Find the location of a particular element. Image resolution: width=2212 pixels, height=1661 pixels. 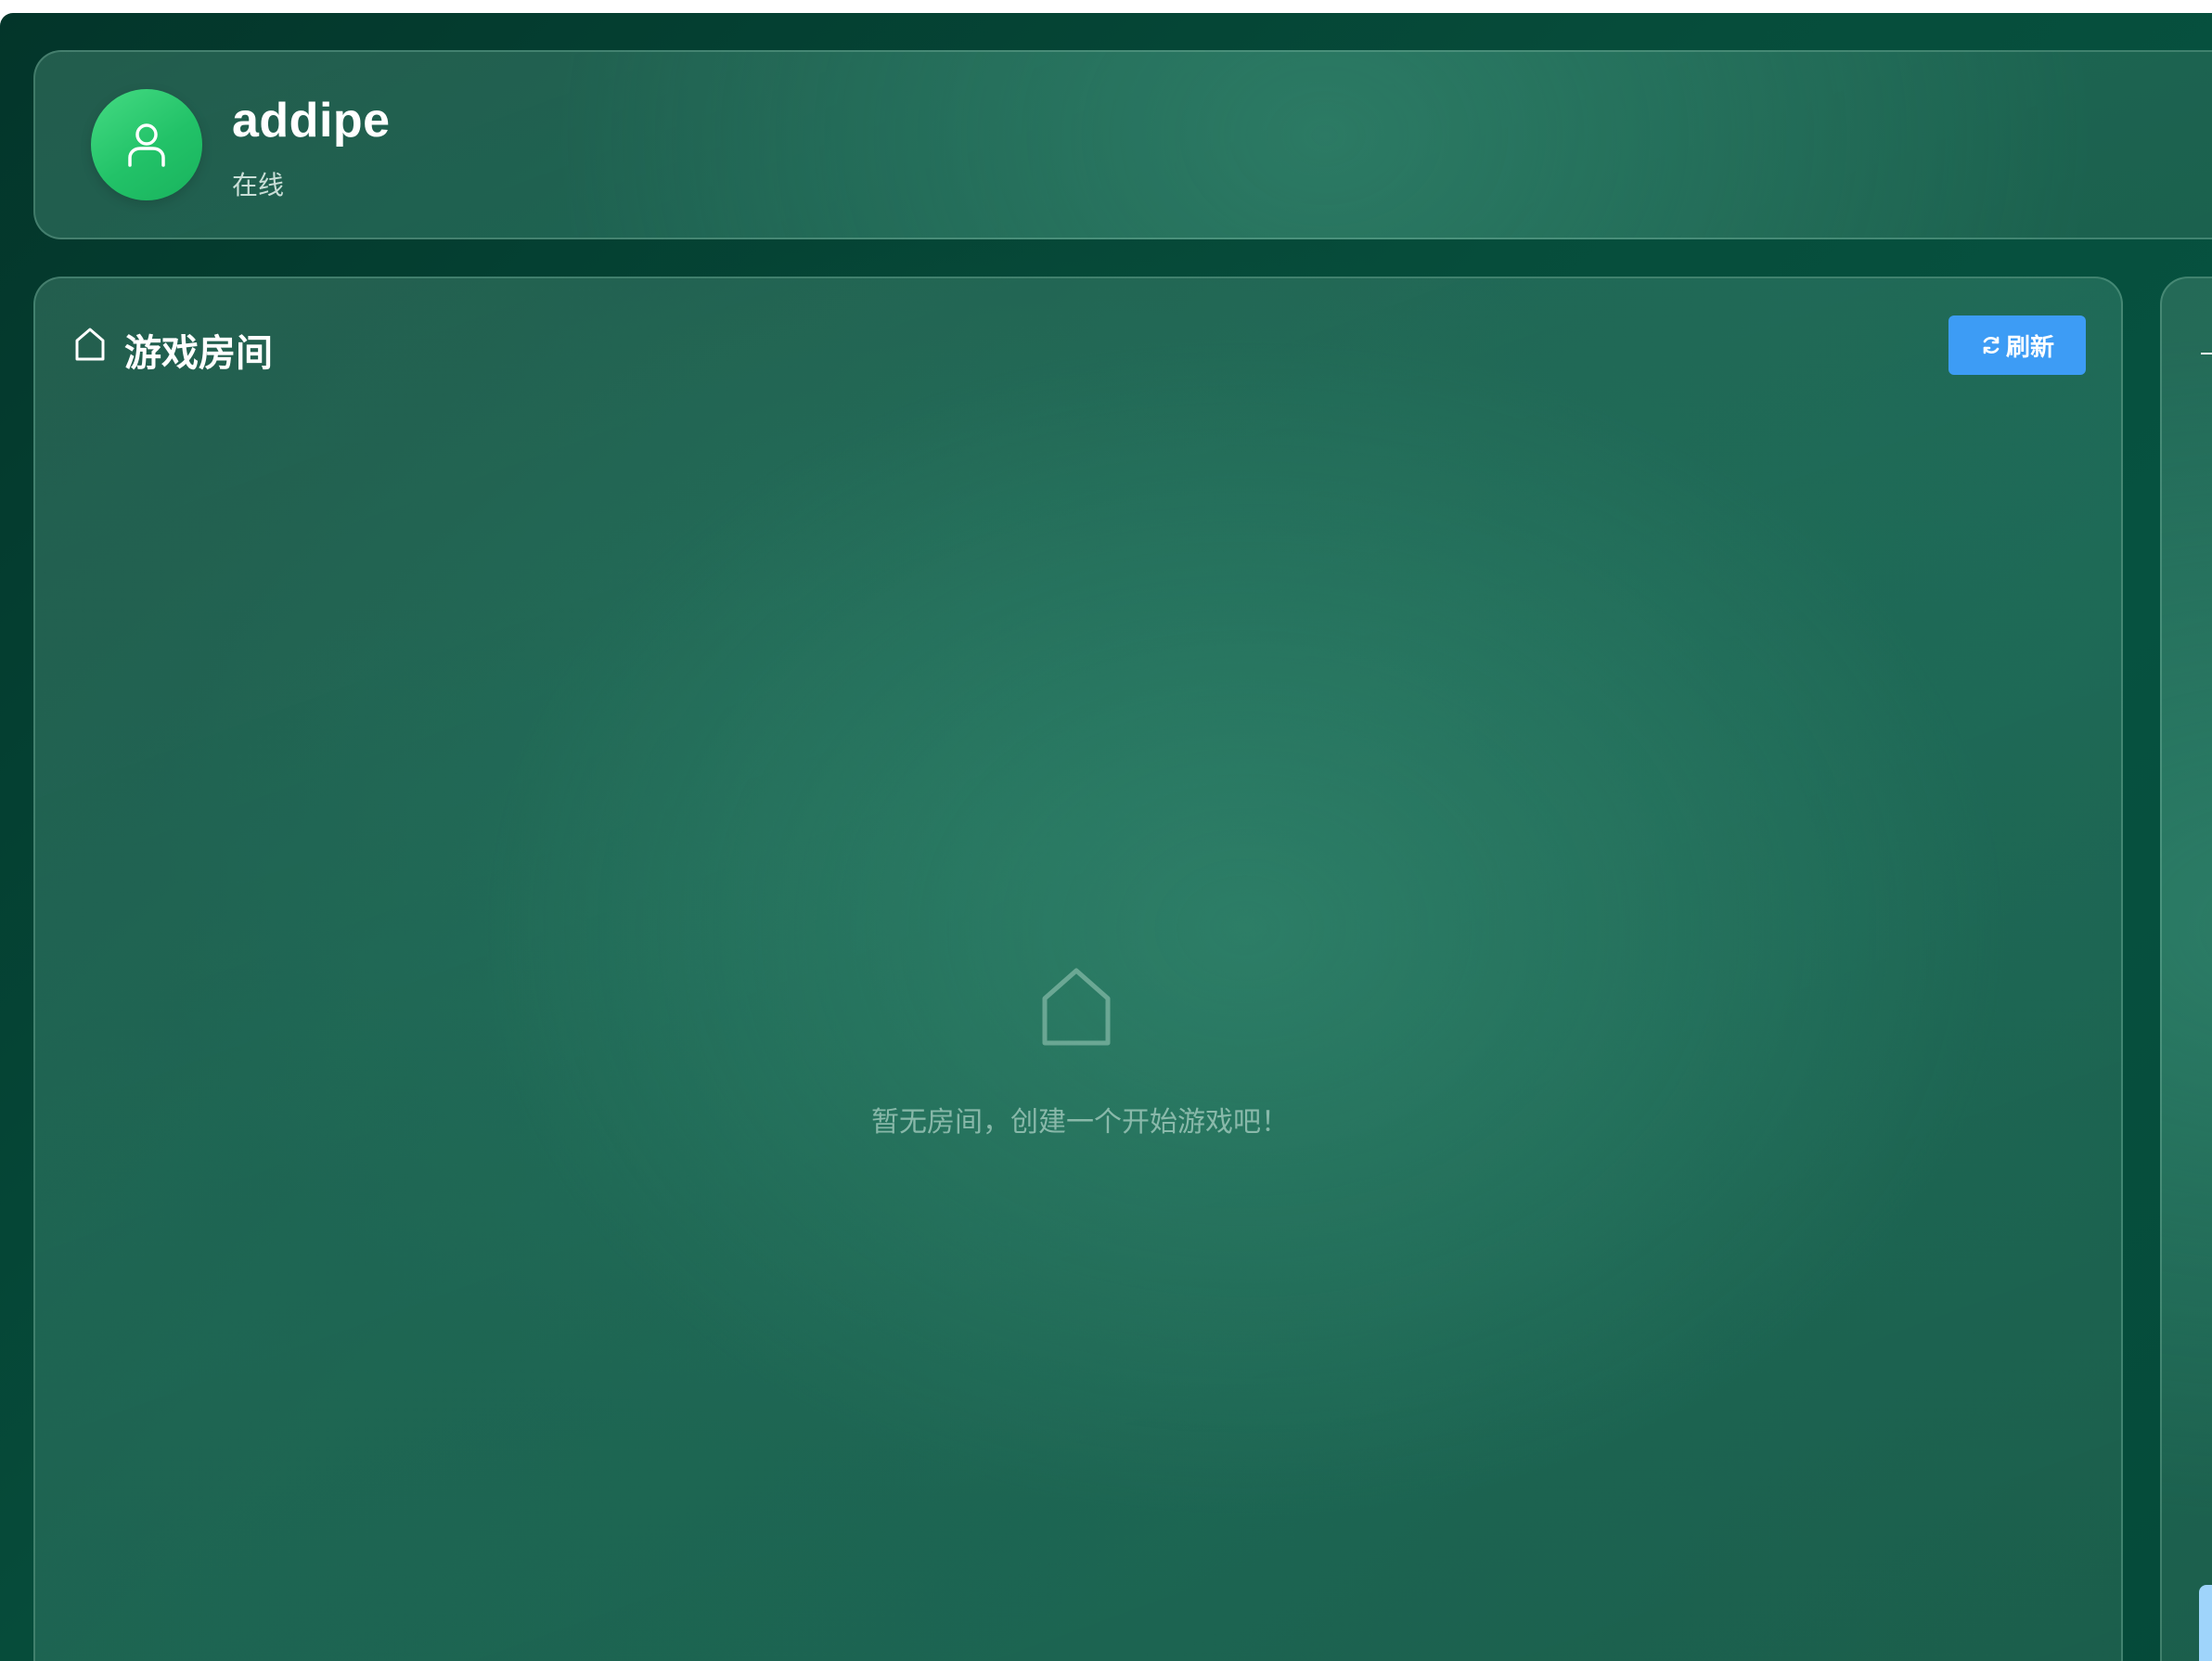

username: addipe is located at coordinates (311, 121).